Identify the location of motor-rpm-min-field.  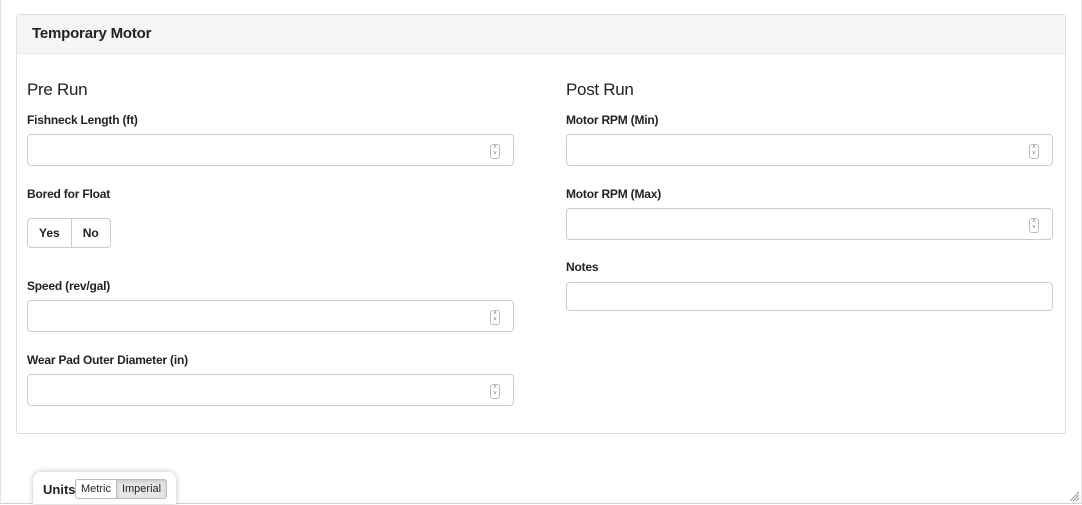
(807, 150).